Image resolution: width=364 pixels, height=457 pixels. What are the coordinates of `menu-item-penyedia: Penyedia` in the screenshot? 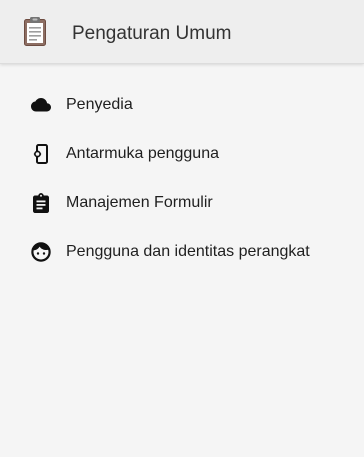 It's located at (182, 104).